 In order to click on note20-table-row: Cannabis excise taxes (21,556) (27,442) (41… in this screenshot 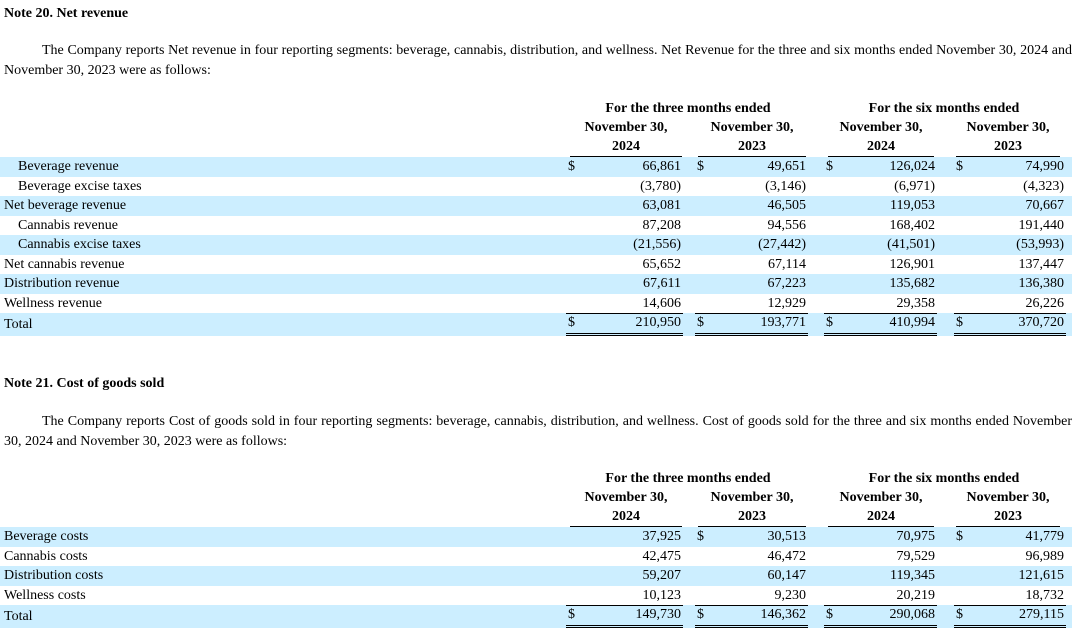, I will do `click(536, 245)`.